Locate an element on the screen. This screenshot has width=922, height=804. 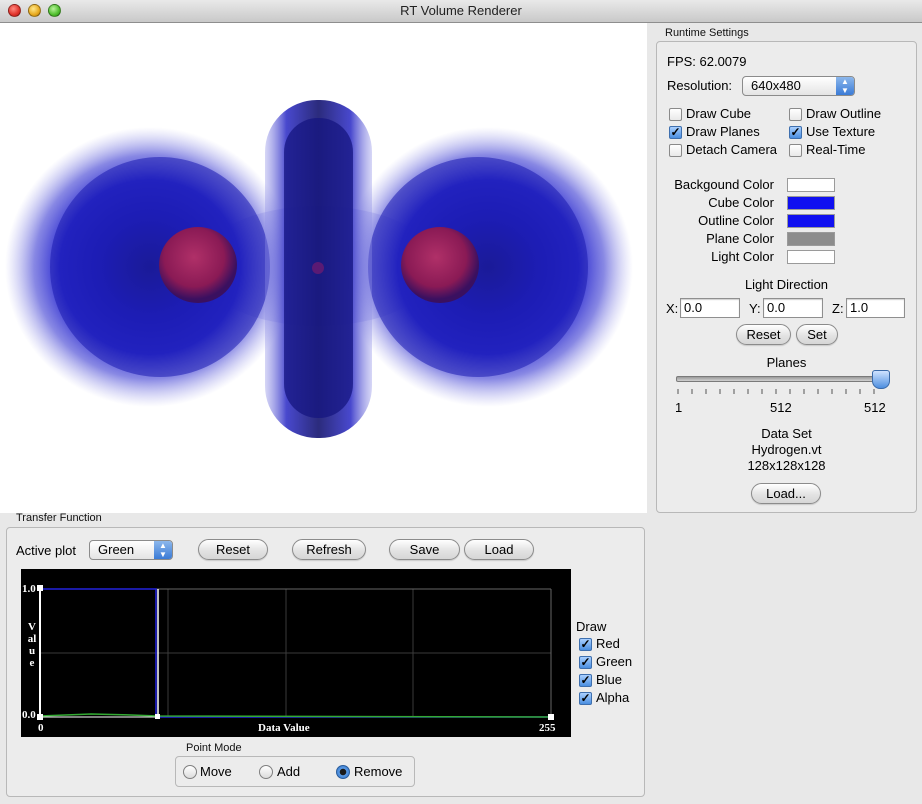
point-mode-label: Point Mode is located at coordinates (214, 748).